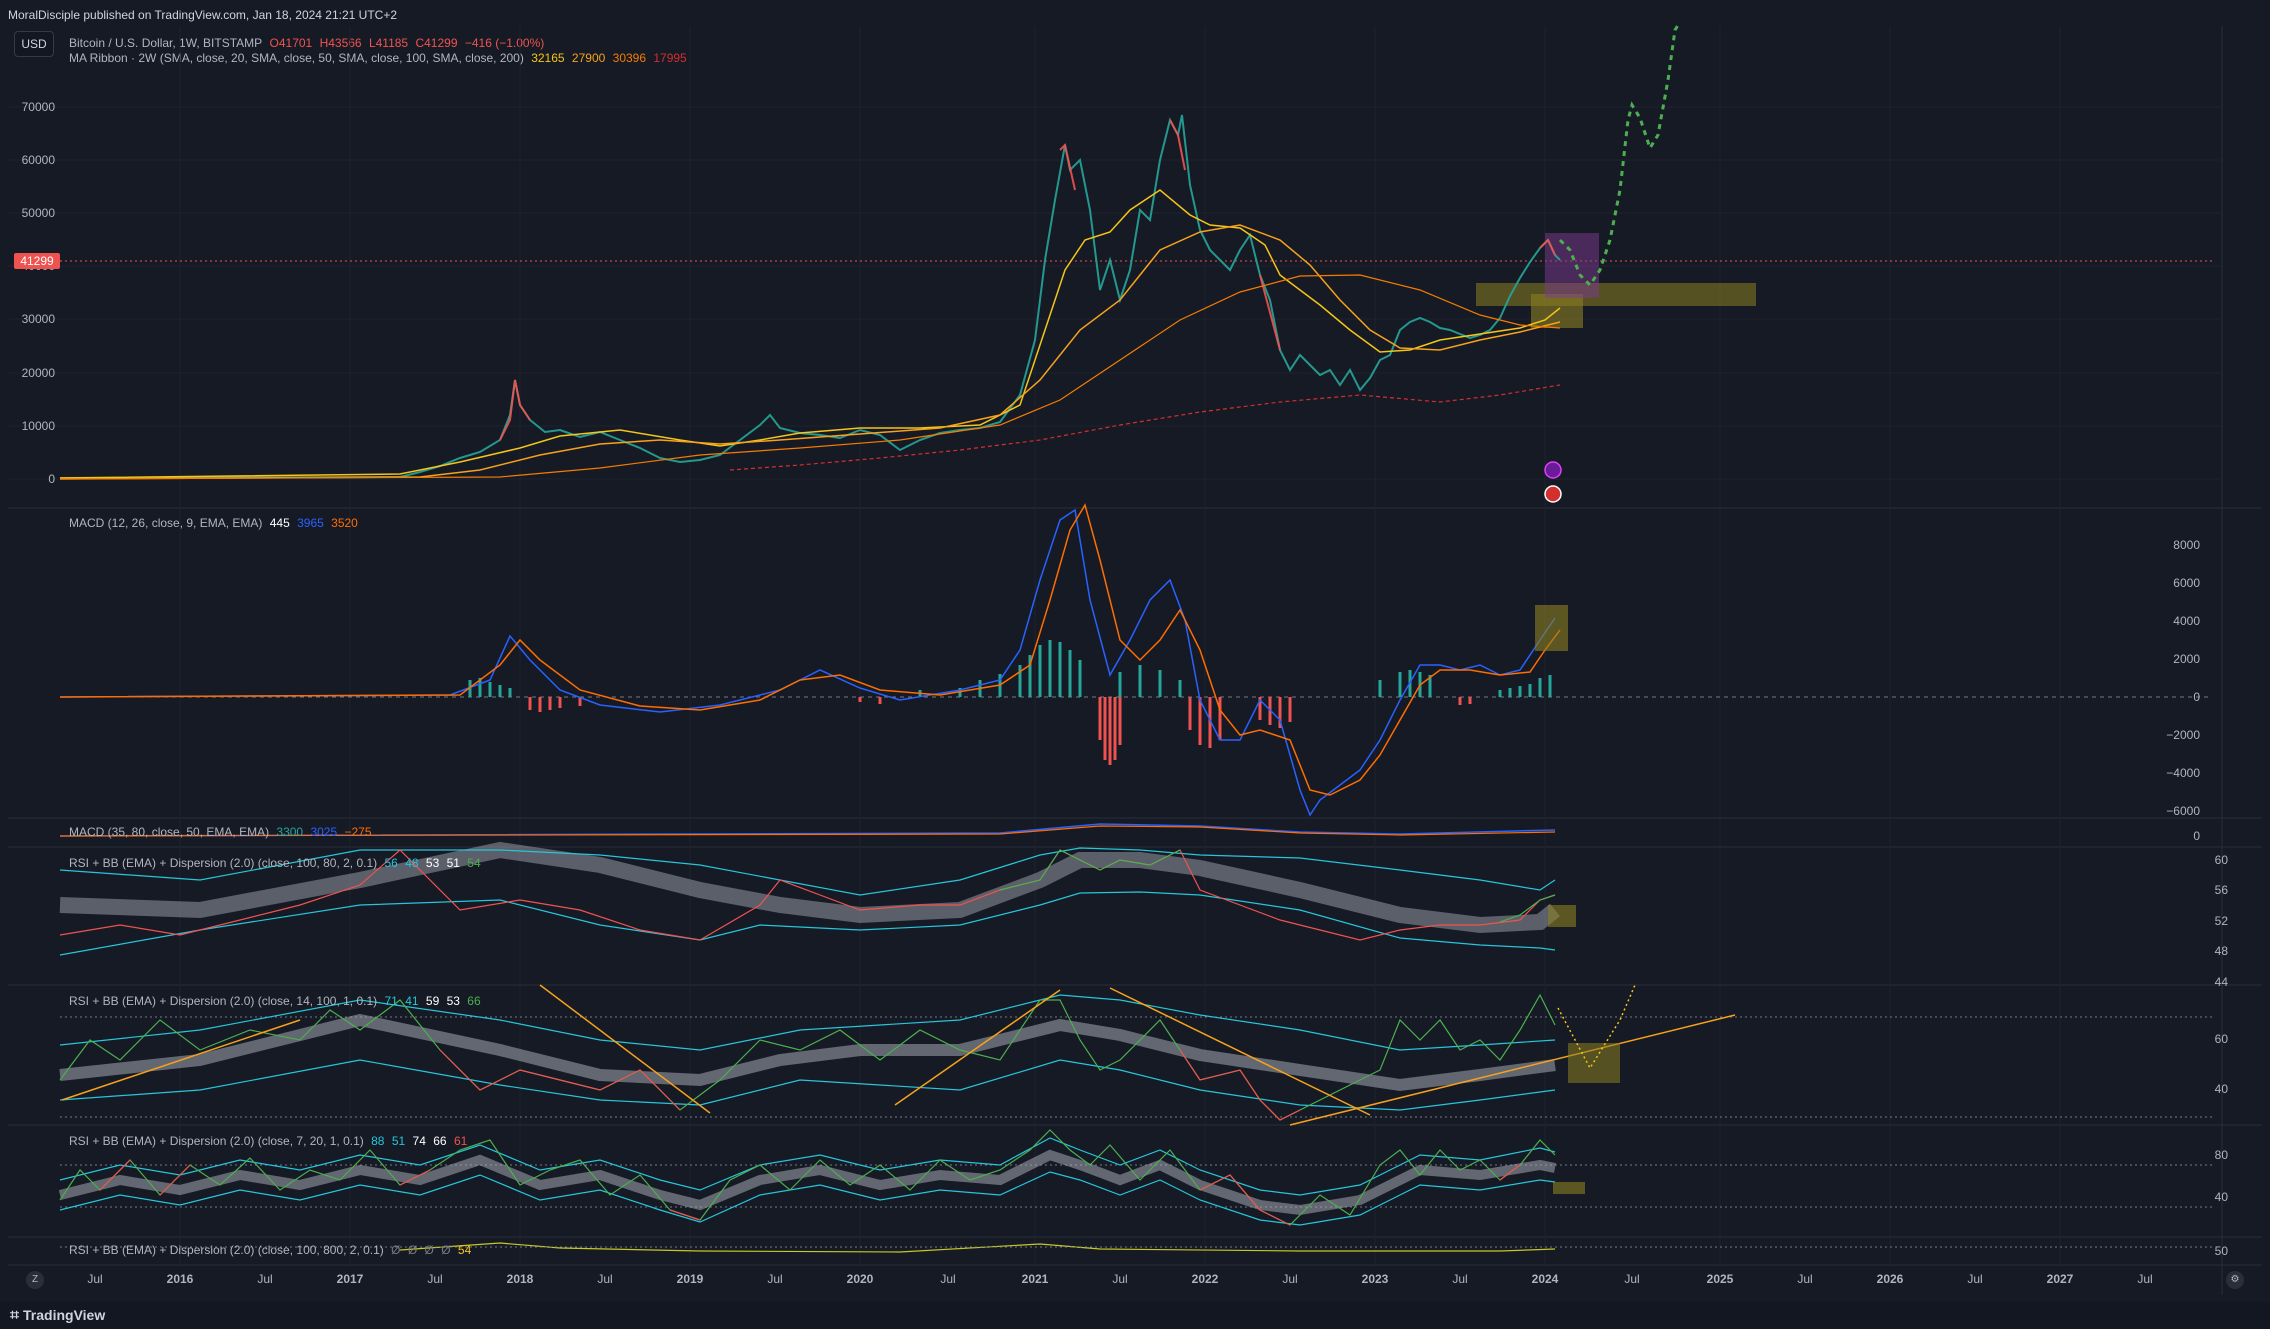 The width and height of the screenshot is (2270, 1329). I want to click on price-axis-label: 70000, so click(39, 107).